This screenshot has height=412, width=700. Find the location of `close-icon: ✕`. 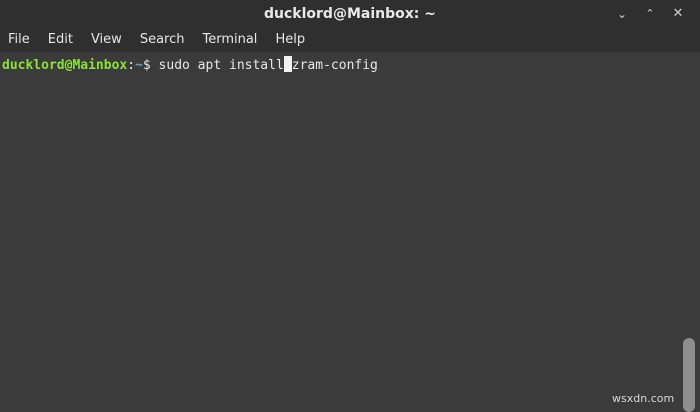

close-icon: ✕ is located at coordinates (678, 13).